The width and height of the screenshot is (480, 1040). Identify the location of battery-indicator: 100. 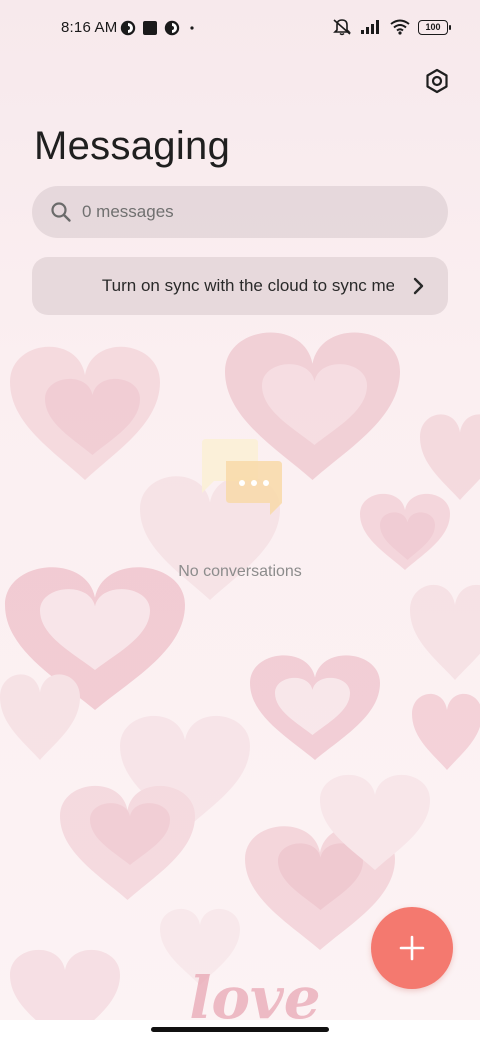
(434, 27).